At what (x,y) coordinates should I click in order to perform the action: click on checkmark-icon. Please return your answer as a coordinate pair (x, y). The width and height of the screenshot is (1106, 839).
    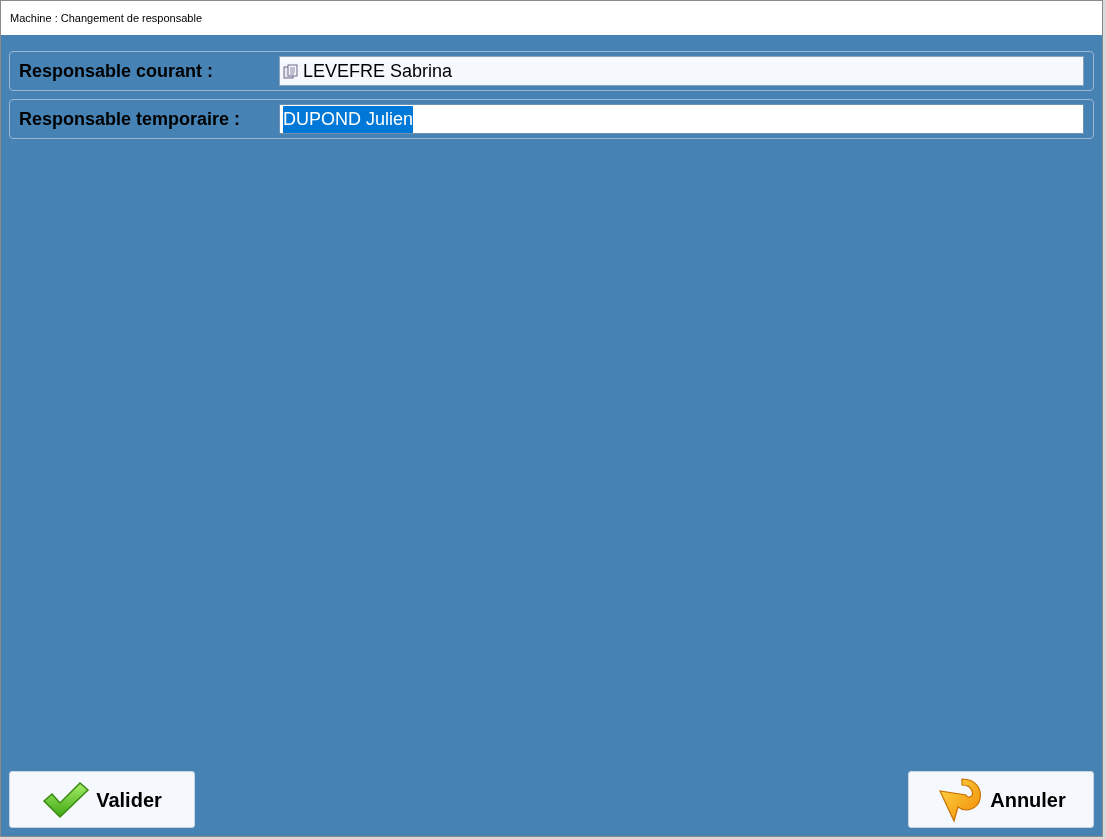
    Looking at the image, I should click on (66, 799).